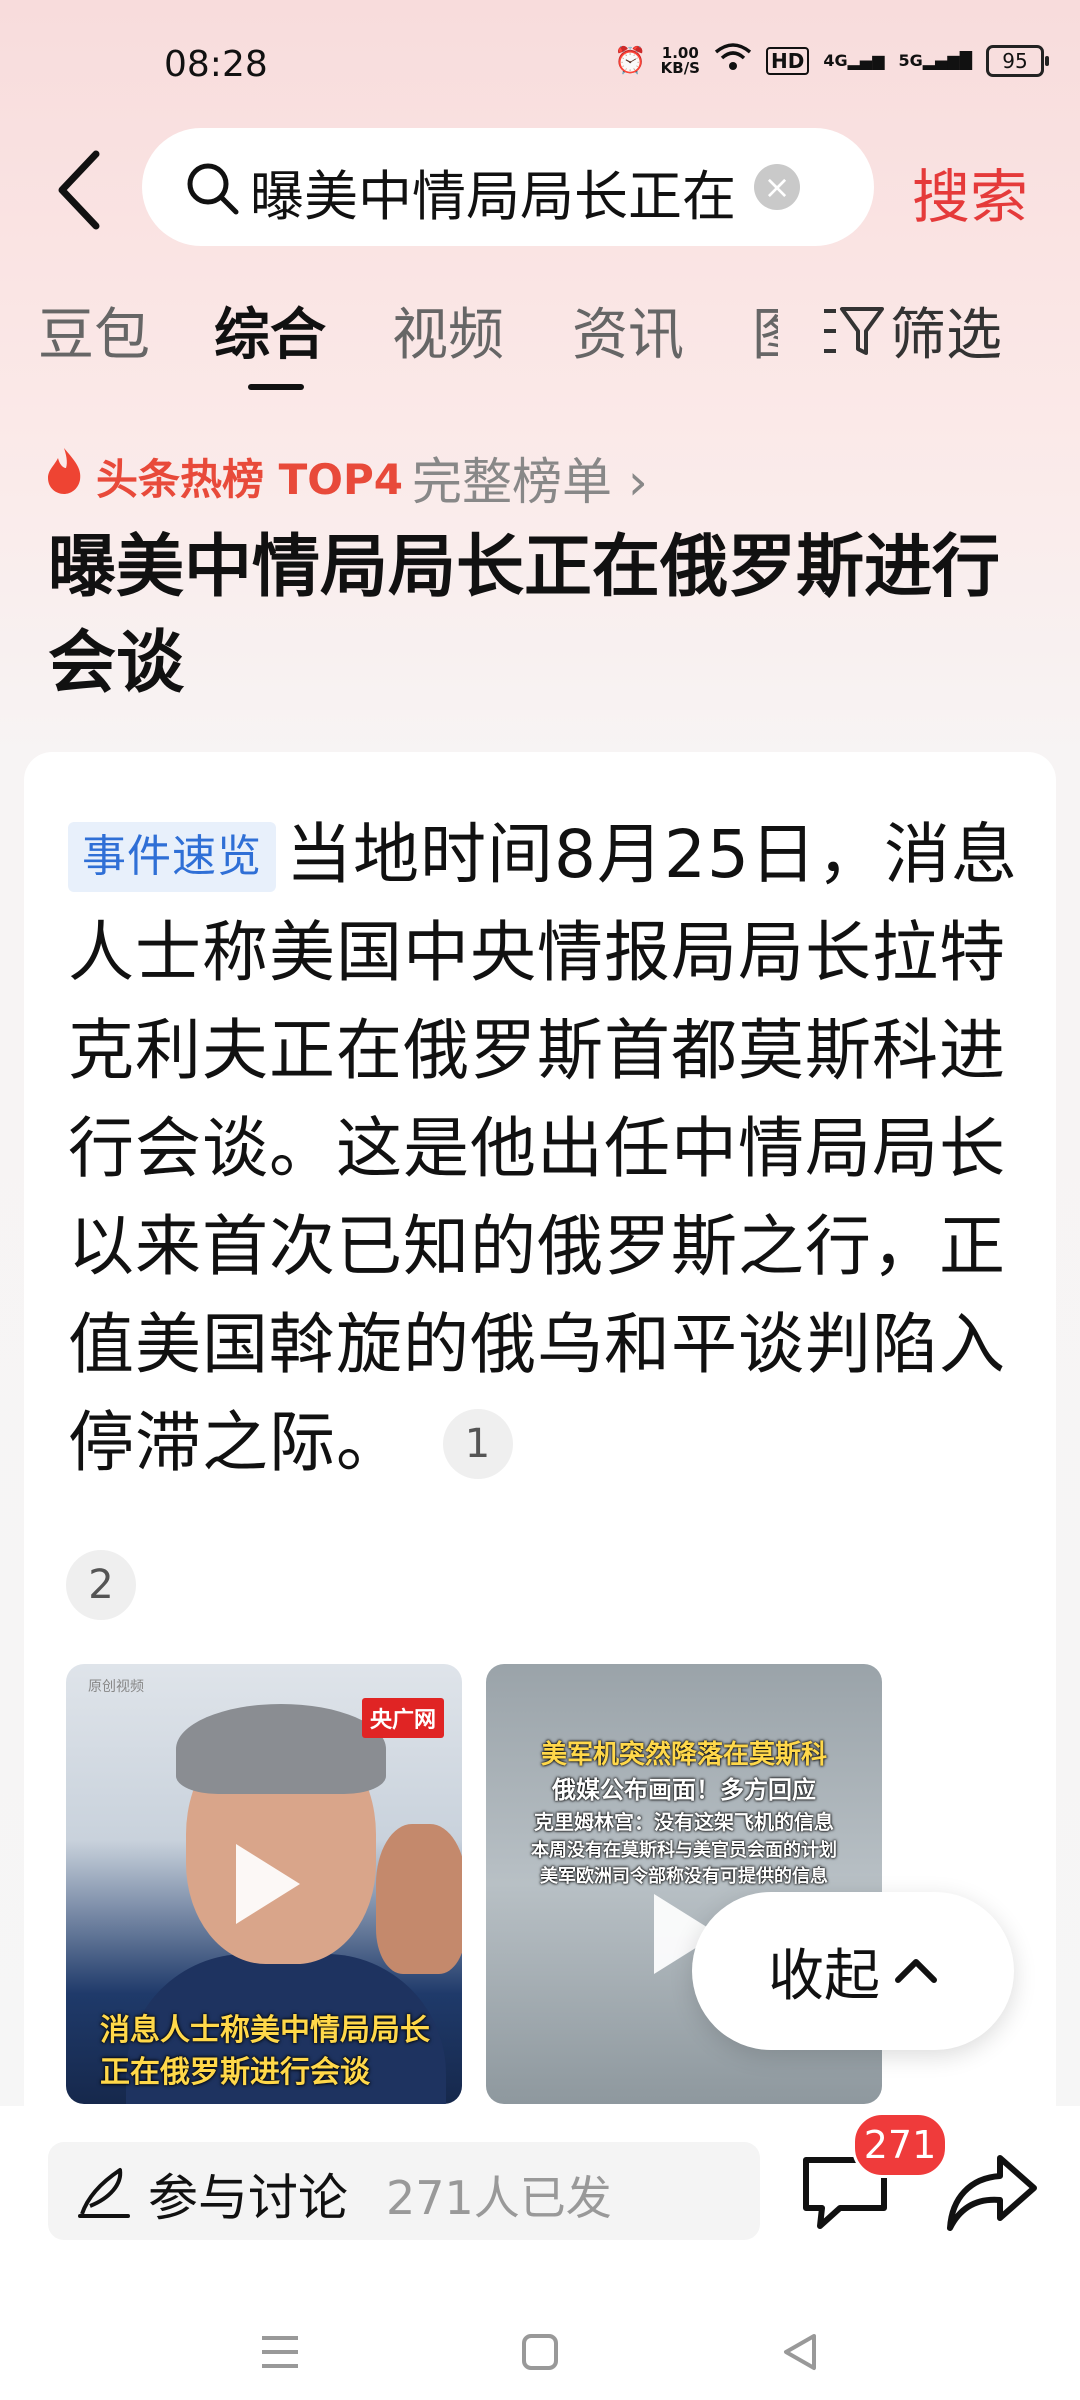  What do you see at coordinates (270, 330) in the screenshot?
I see `tab-comprehensive: 综合` at bounding box center [270, 330].